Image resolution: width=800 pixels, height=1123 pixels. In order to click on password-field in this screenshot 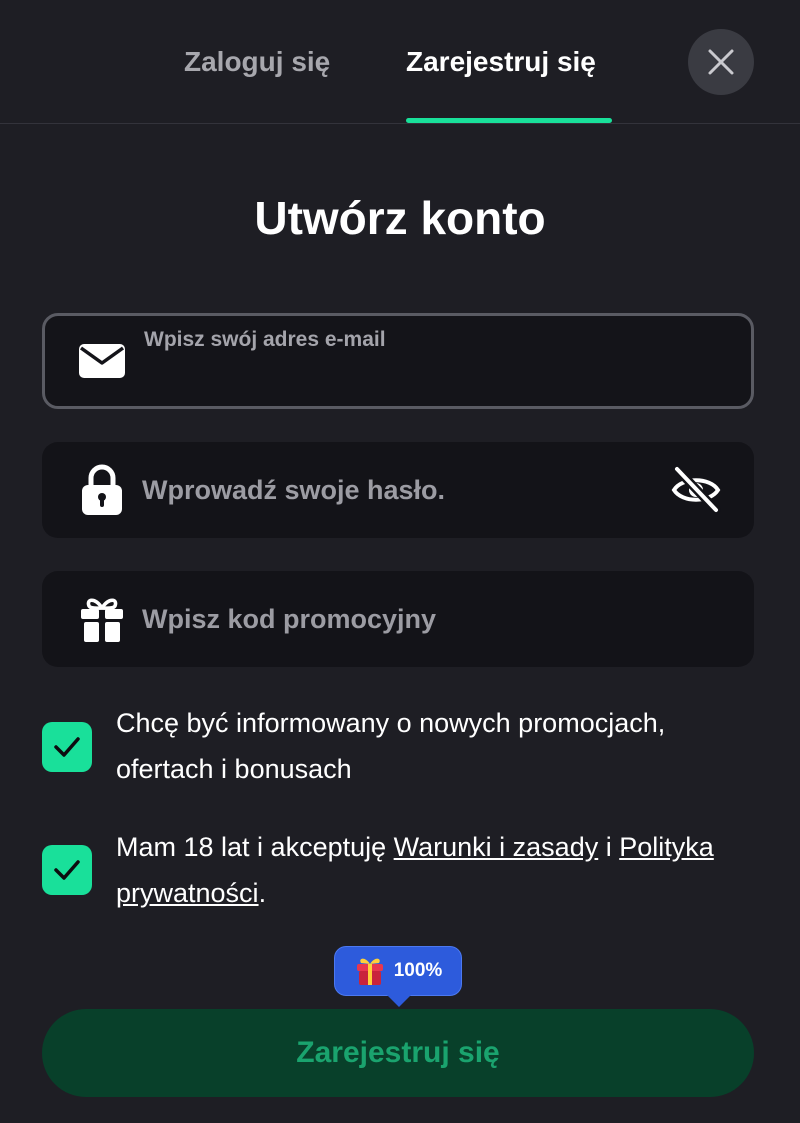, I will do `click(398, 490)`.